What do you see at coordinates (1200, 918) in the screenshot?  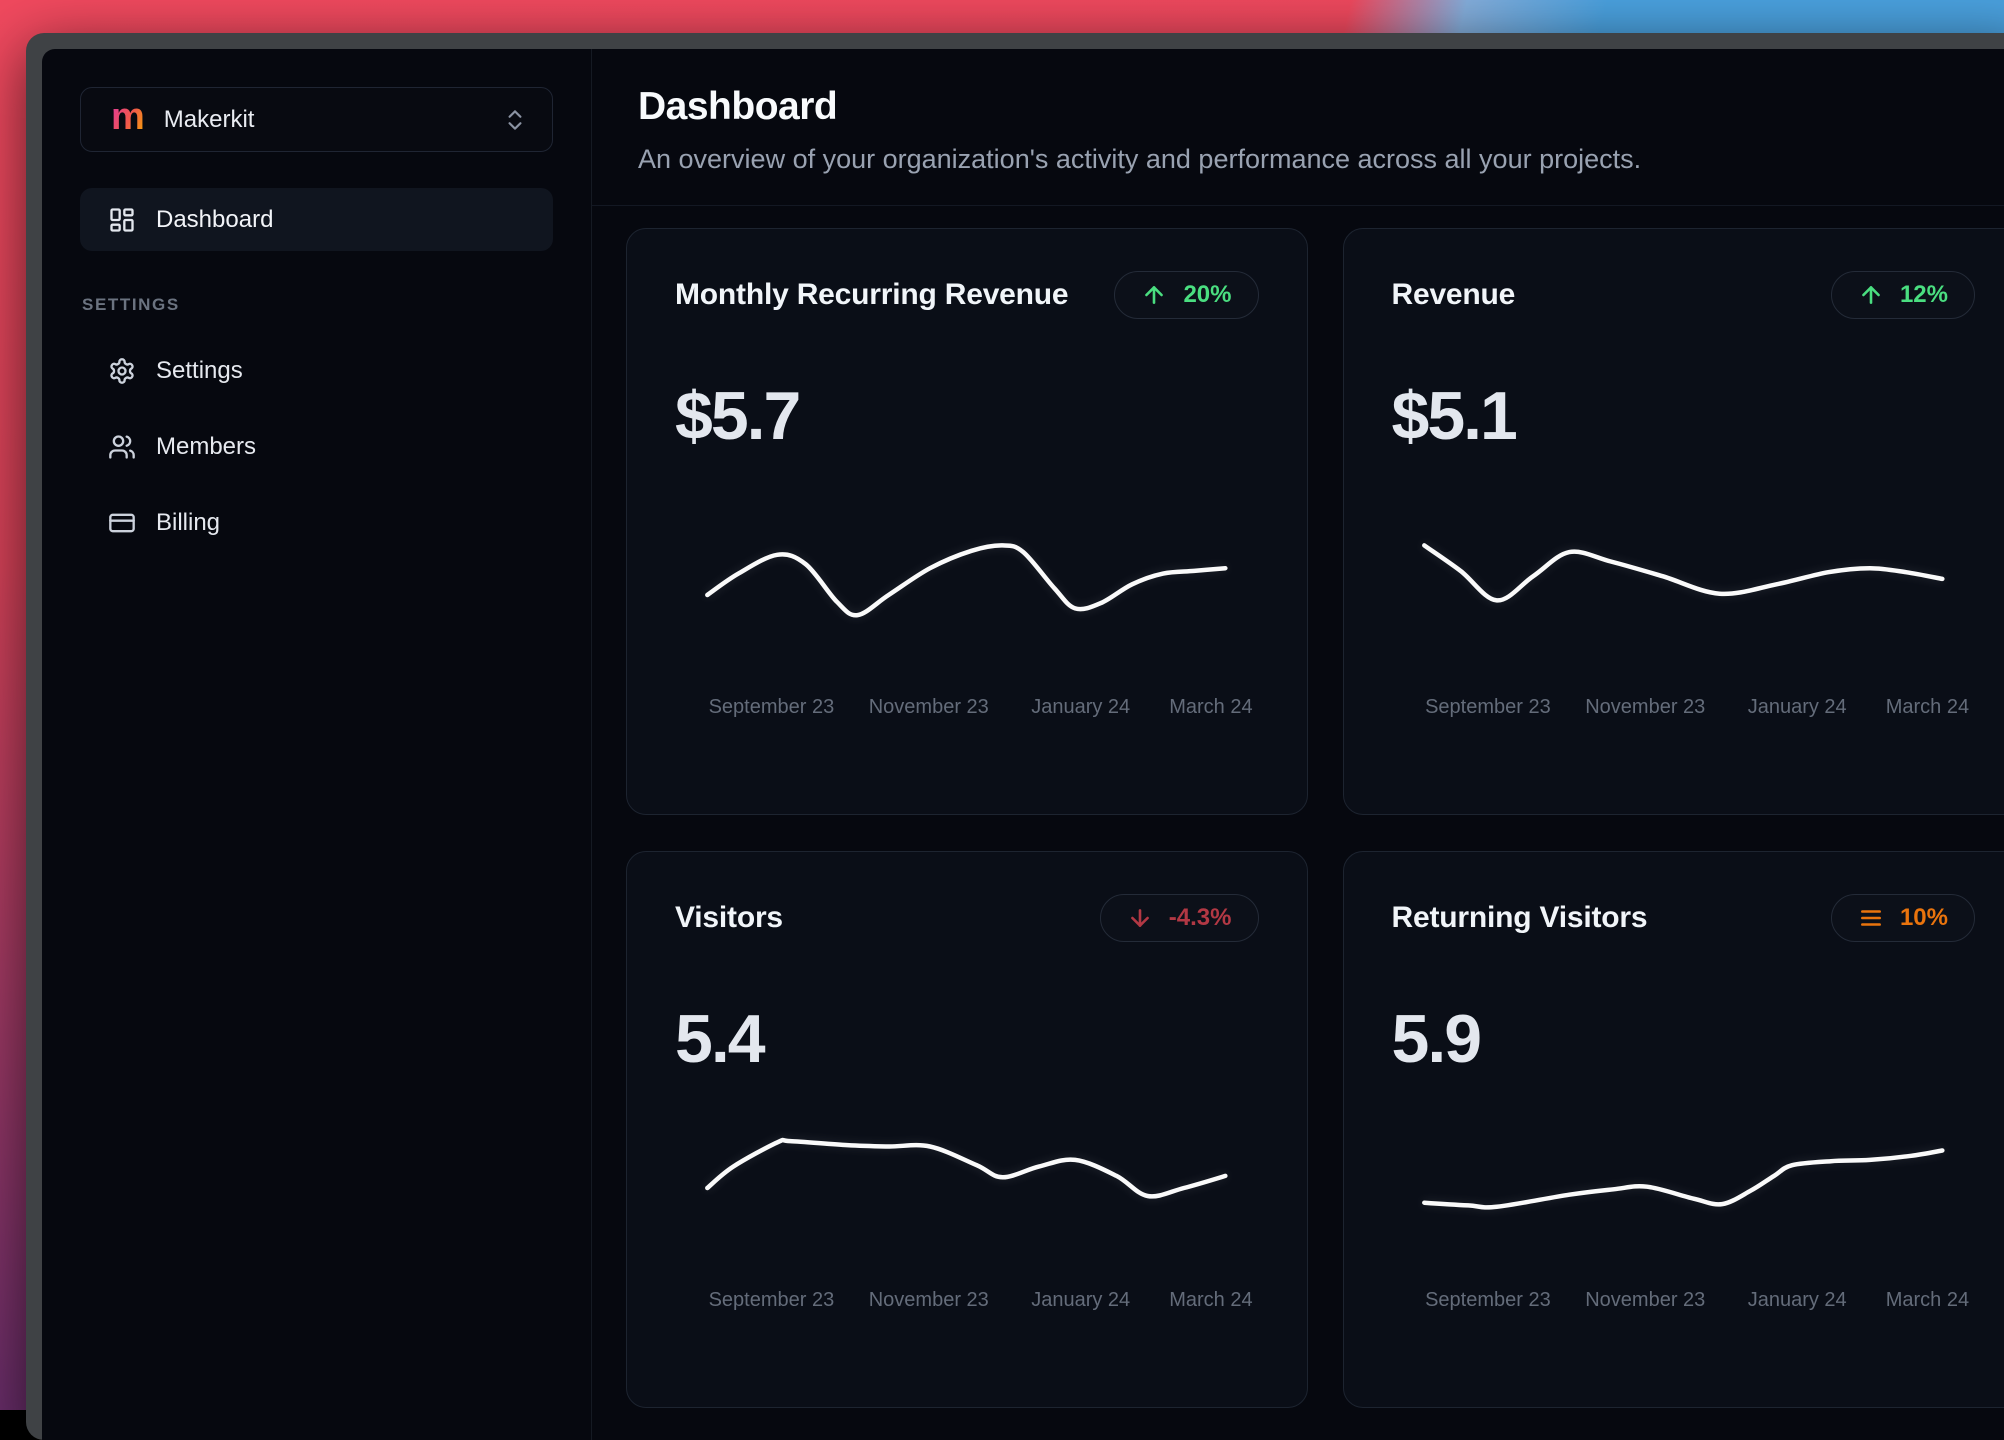 I see `trend-value: -4.3%` at bounding box center [1200, 918].